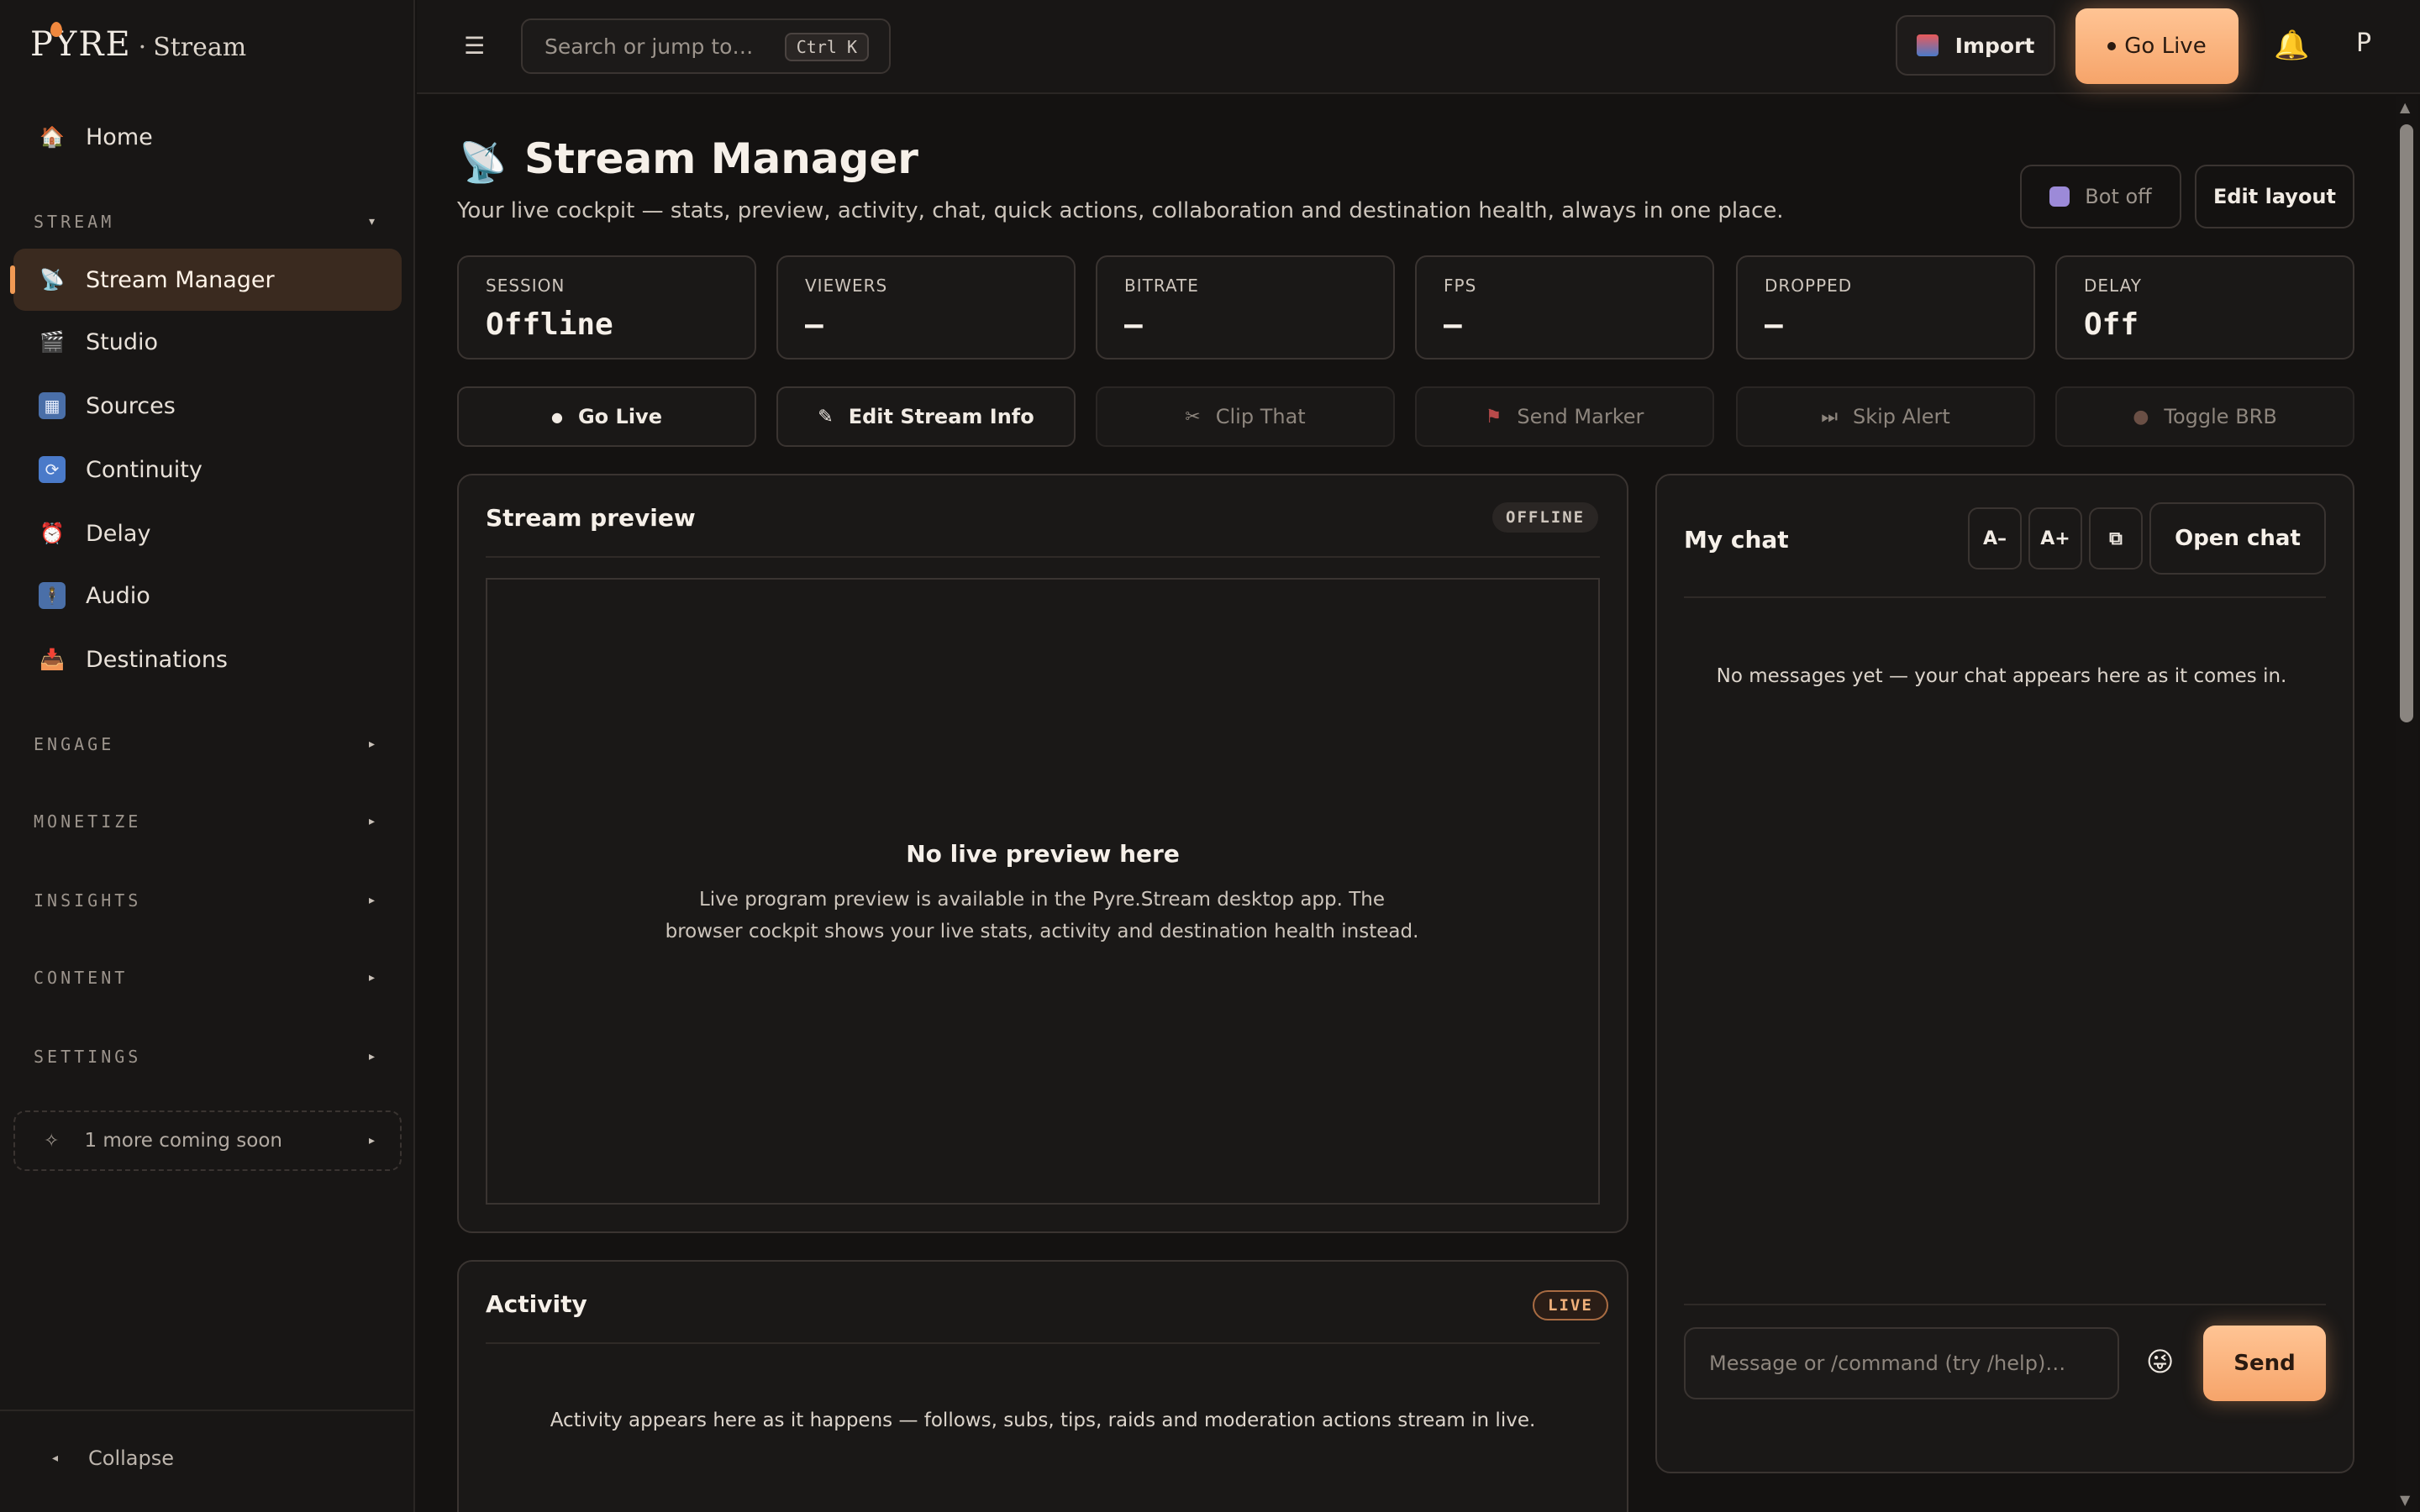  I want to click on repeat-icon: ⟳, so click(52, 469).